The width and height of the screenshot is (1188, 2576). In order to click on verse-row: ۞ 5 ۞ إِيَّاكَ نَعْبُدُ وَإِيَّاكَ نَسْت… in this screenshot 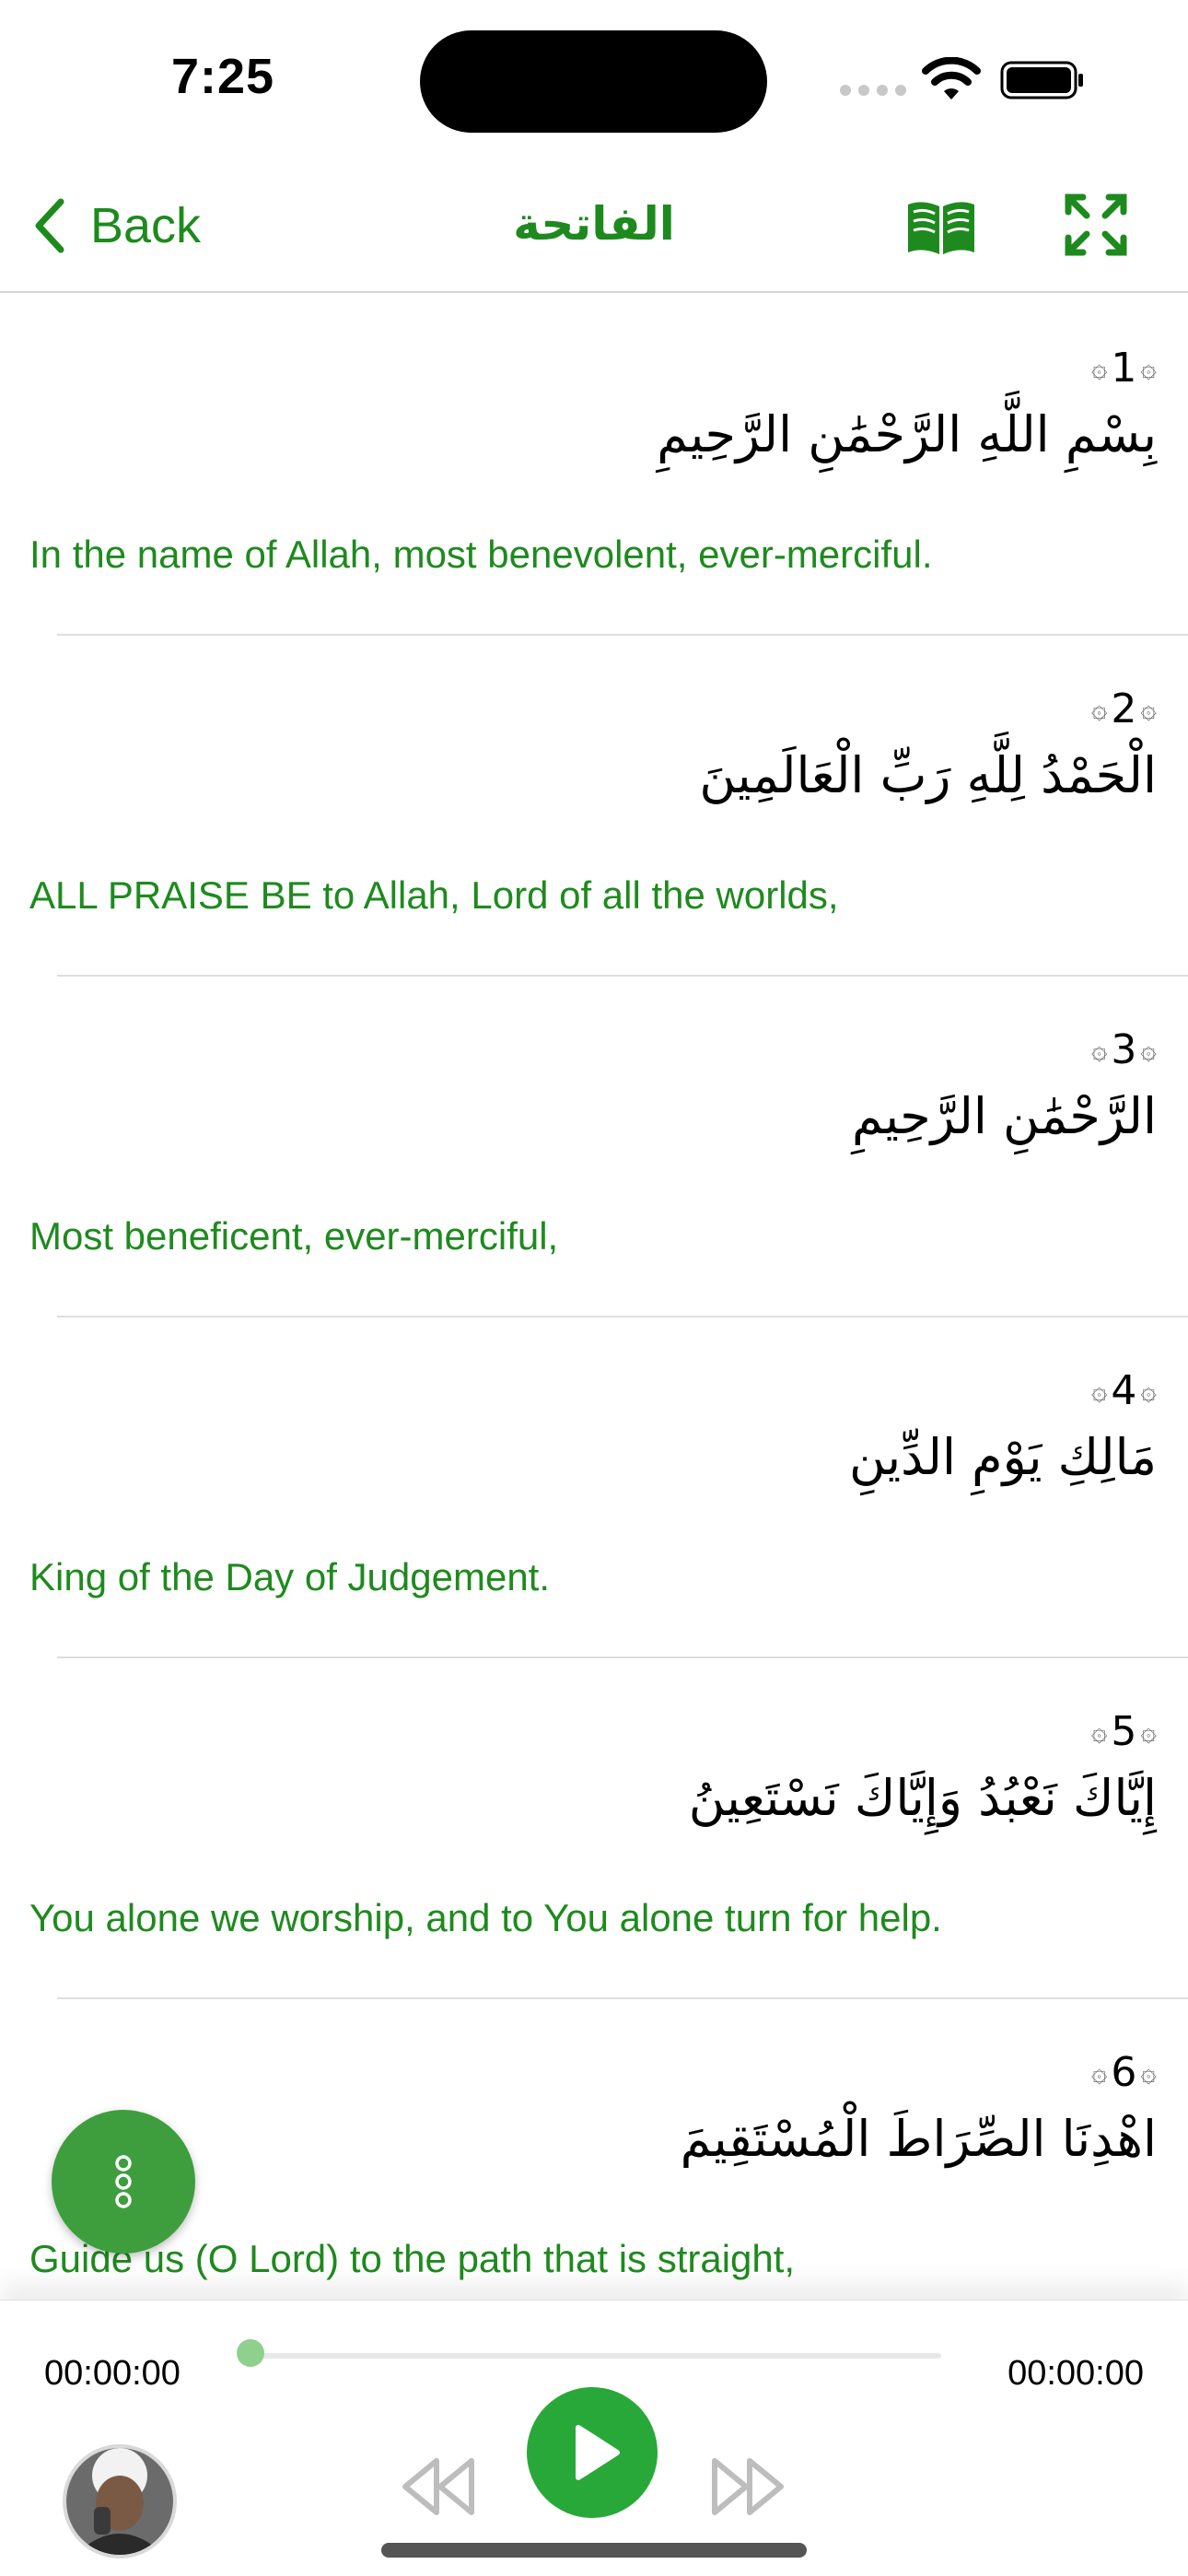, I will do `click(594, 1828)`.